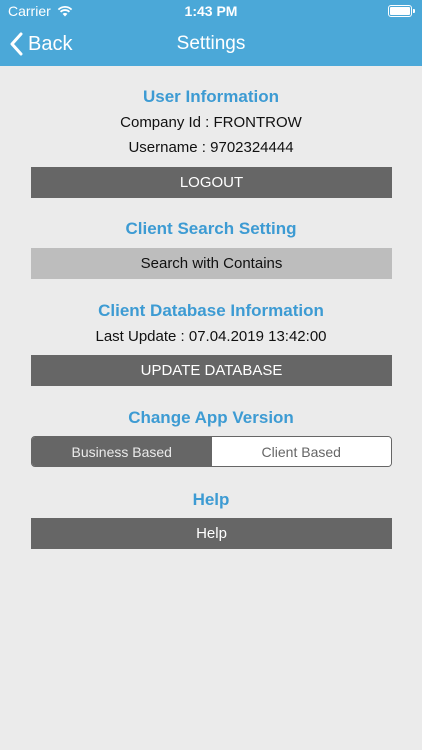  Describe the element at coordinates (211, 533) in the screenshot. I see `help-button: Help` at that location.